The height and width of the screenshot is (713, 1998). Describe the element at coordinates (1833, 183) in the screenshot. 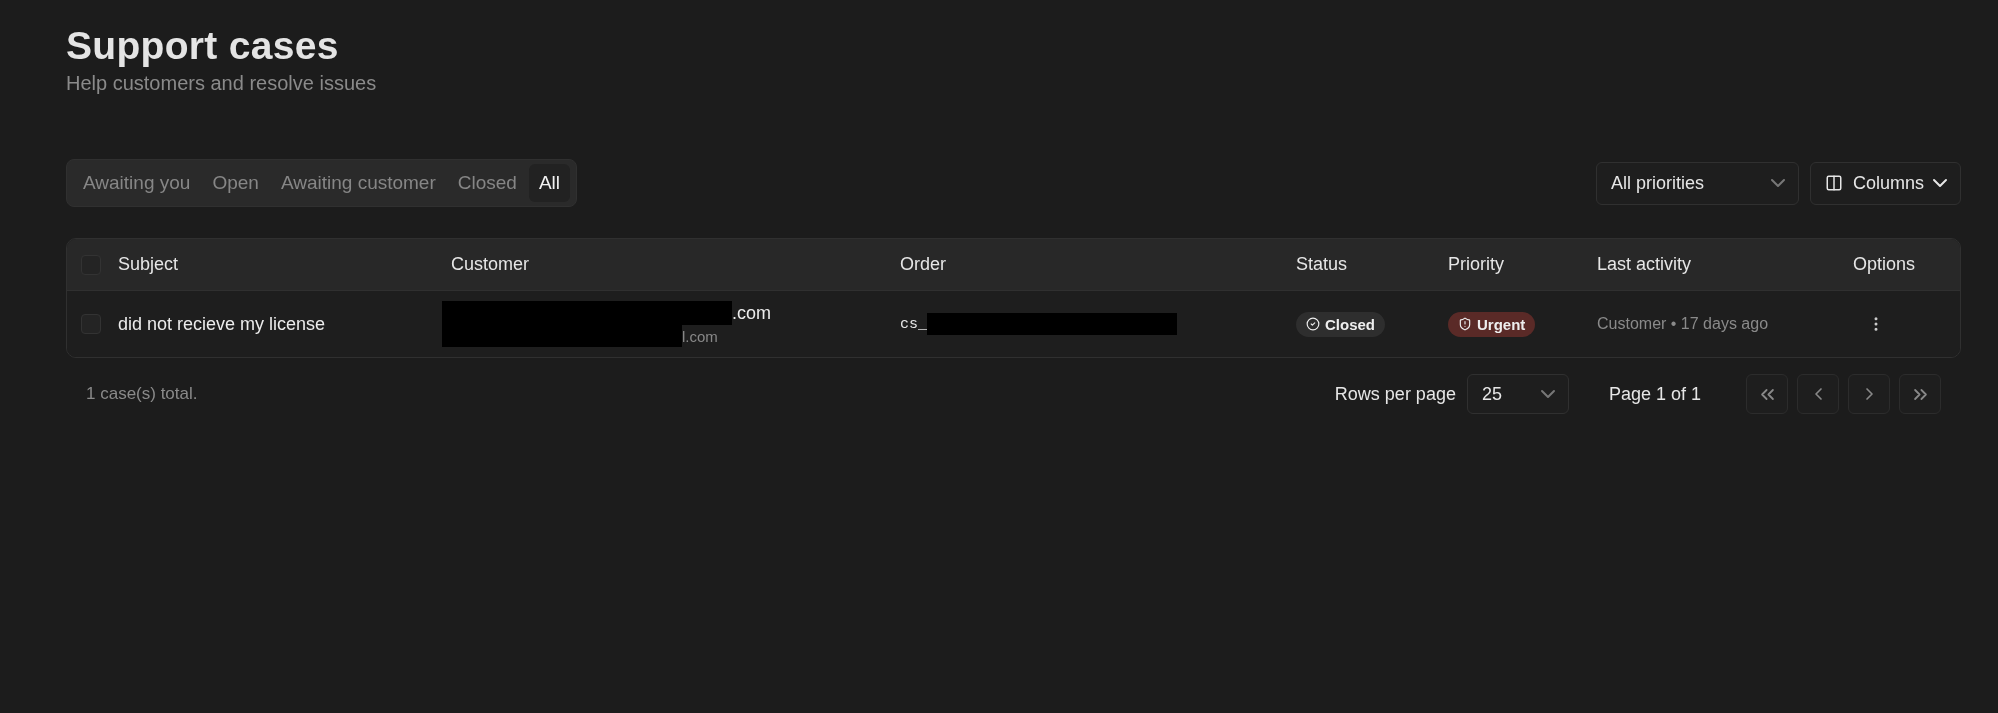

I see `columns-icon` at that location.